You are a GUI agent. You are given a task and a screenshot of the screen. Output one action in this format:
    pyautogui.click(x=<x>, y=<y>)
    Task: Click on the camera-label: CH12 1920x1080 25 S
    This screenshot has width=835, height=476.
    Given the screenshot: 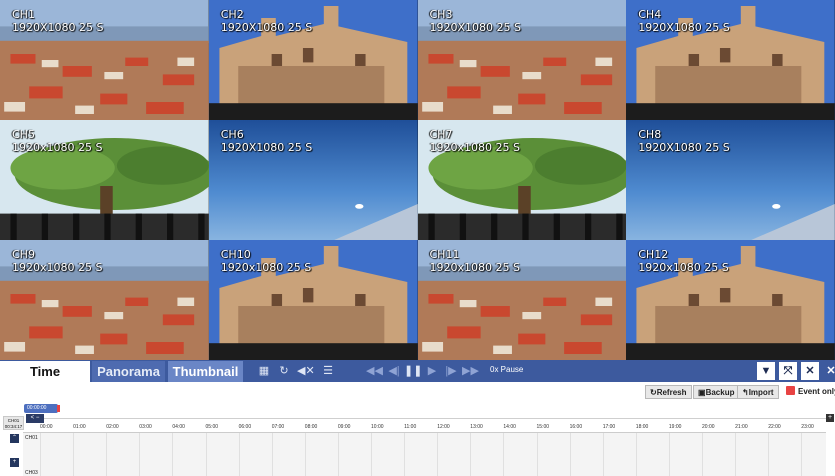 What is the action you would take?
    pyautogui.click(x=683, y=261)
    